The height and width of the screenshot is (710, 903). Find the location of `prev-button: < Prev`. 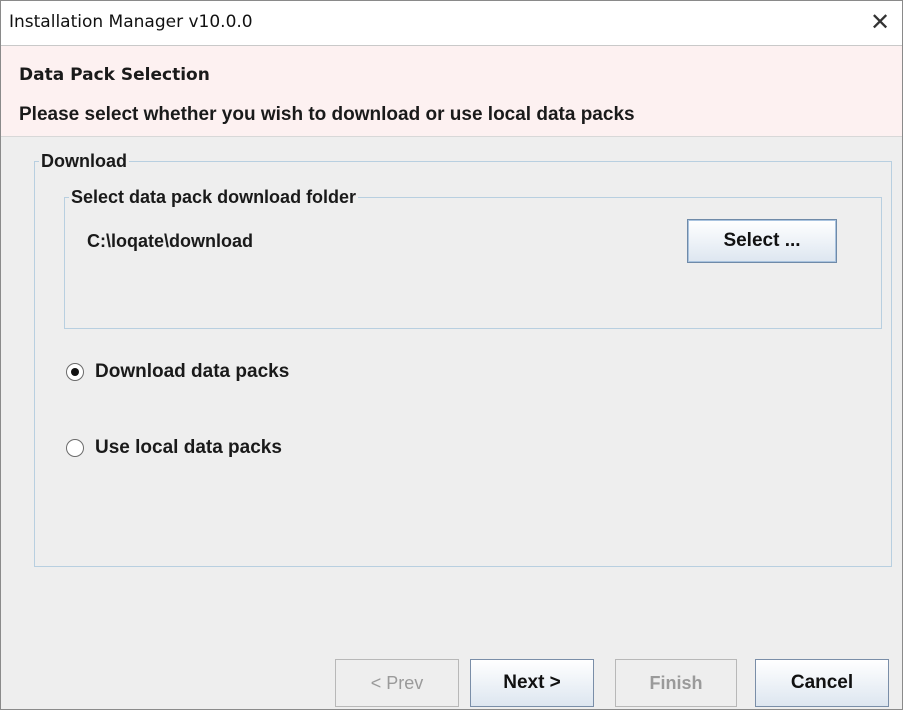

prev-button: < Prev is located at coordinates (397, 683).